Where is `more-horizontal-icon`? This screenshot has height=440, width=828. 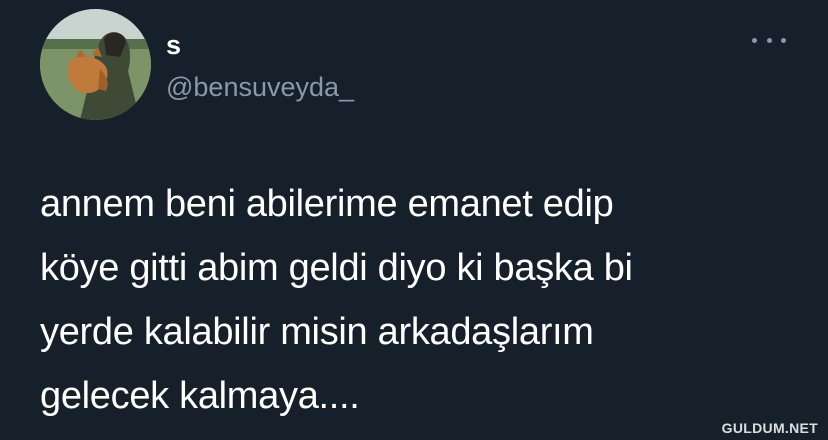
more-horizontal-icon is located at coordinates (769, 40).